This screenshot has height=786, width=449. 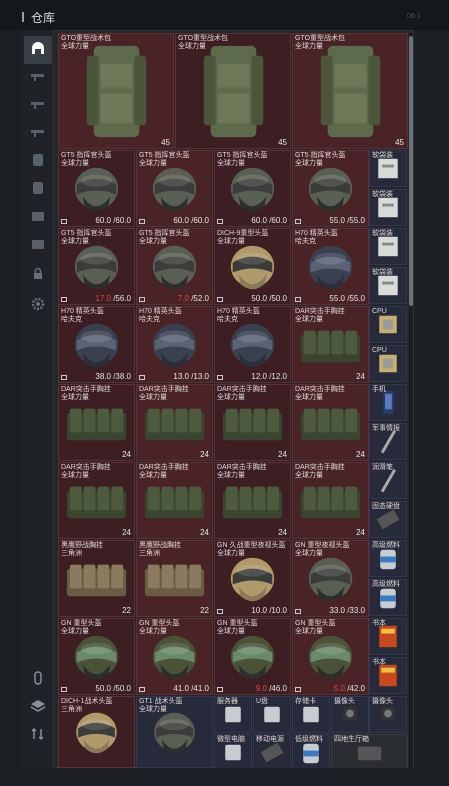 What do you see at coordinates (347, 610) in the screenshot?
I see `item-durability: 33.0 /33.0` at bounding box center [347, 610].